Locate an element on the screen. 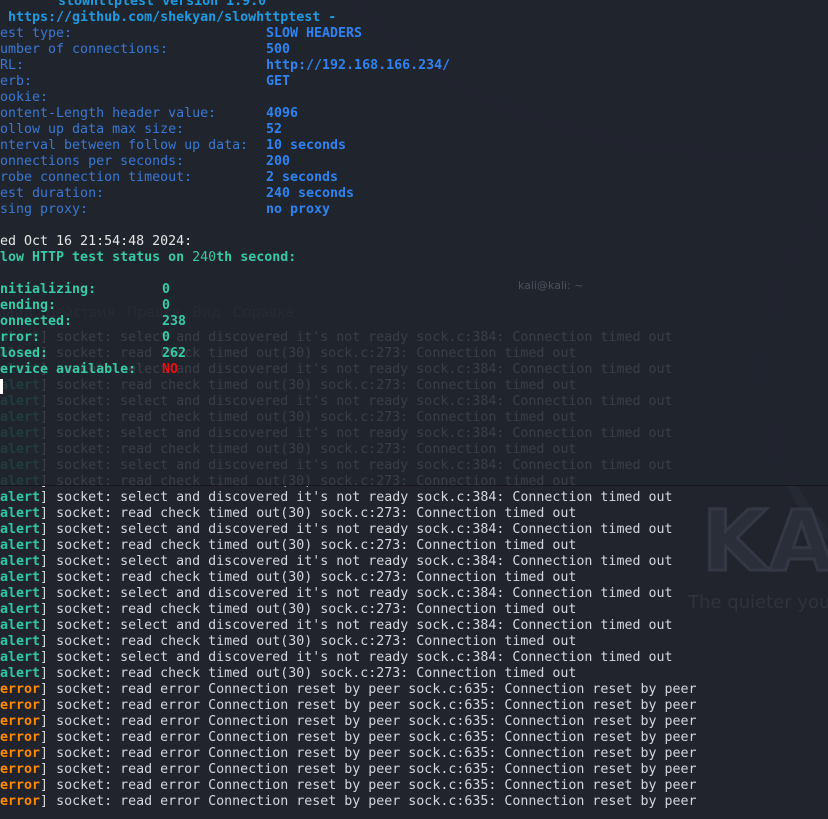 The height and width of the screenshot is (819, 828). config-value: GET is located at coordinates (278, 81).